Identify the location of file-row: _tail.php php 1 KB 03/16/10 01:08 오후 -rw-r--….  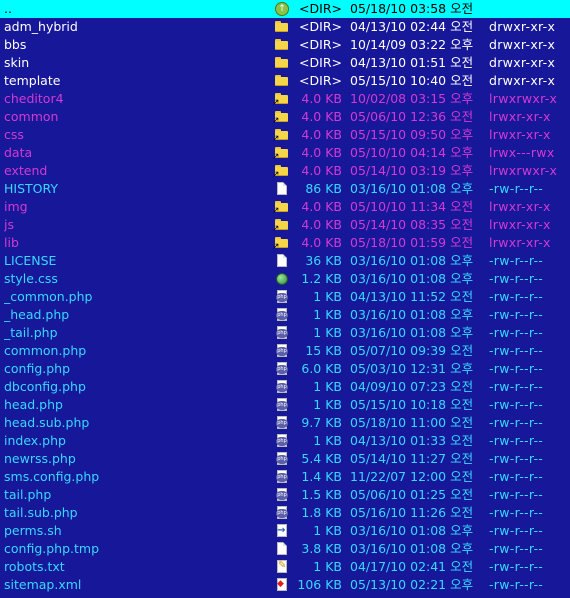
(285, 333).